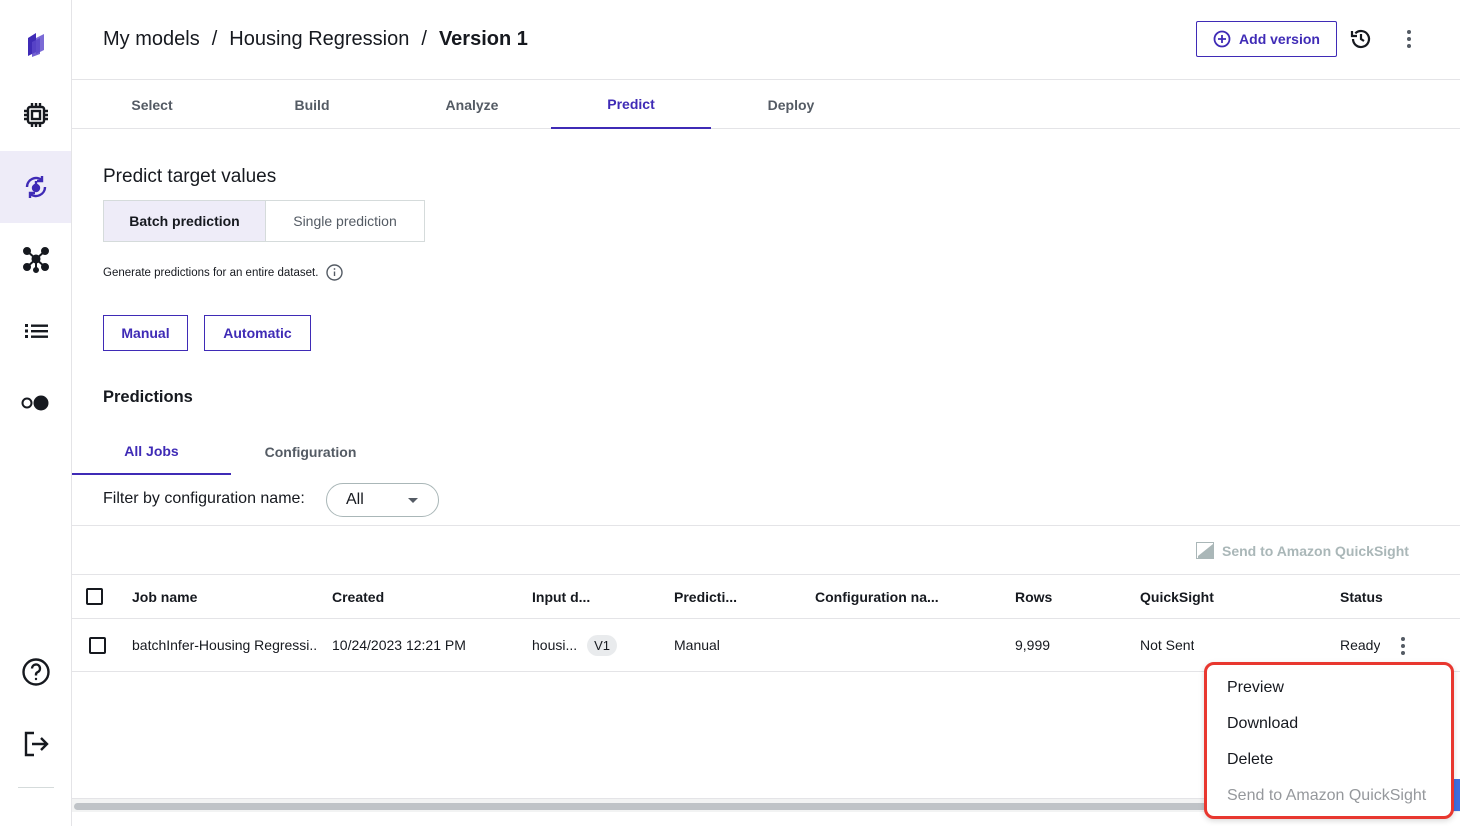 The height and width of the screenshot is (826, 1460). I want to click on canvas-logo-icon, so click(35, 44).